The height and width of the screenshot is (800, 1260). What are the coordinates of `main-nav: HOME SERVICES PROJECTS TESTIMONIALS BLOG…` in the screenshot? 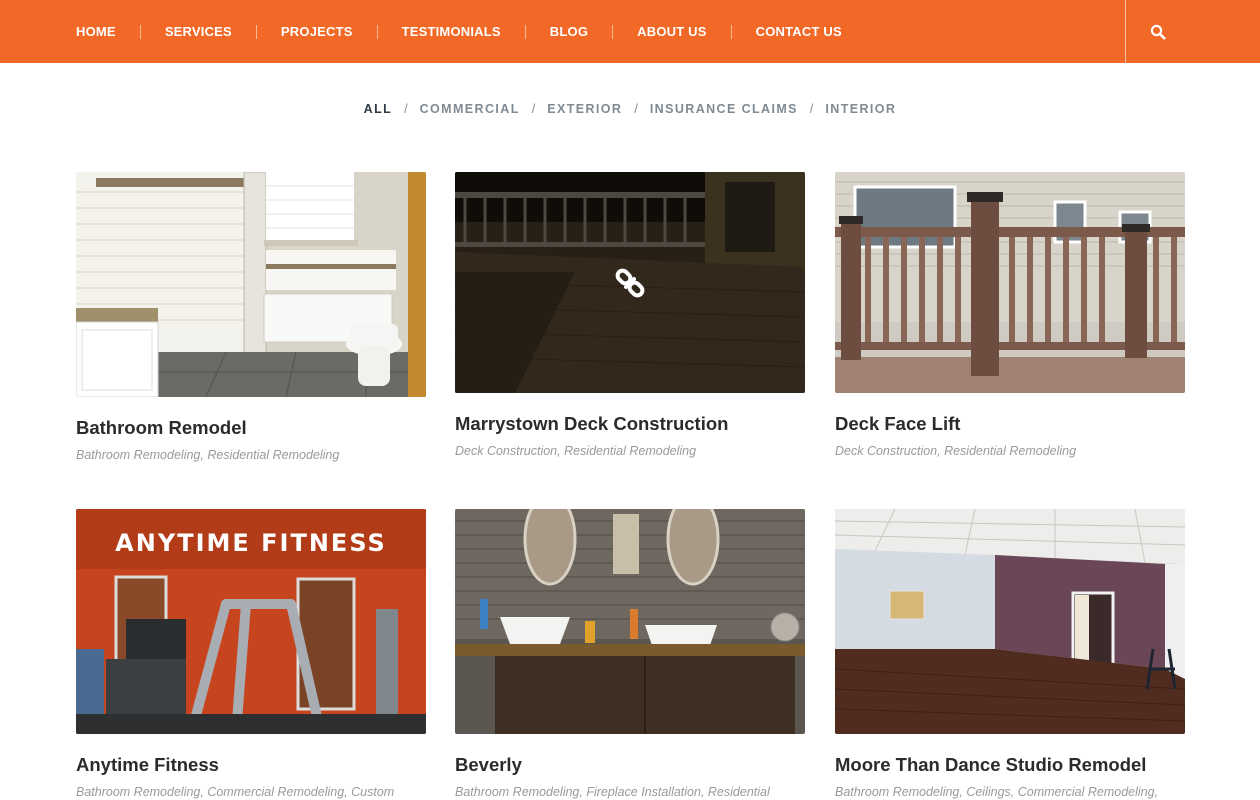 It's located at (459, 31).